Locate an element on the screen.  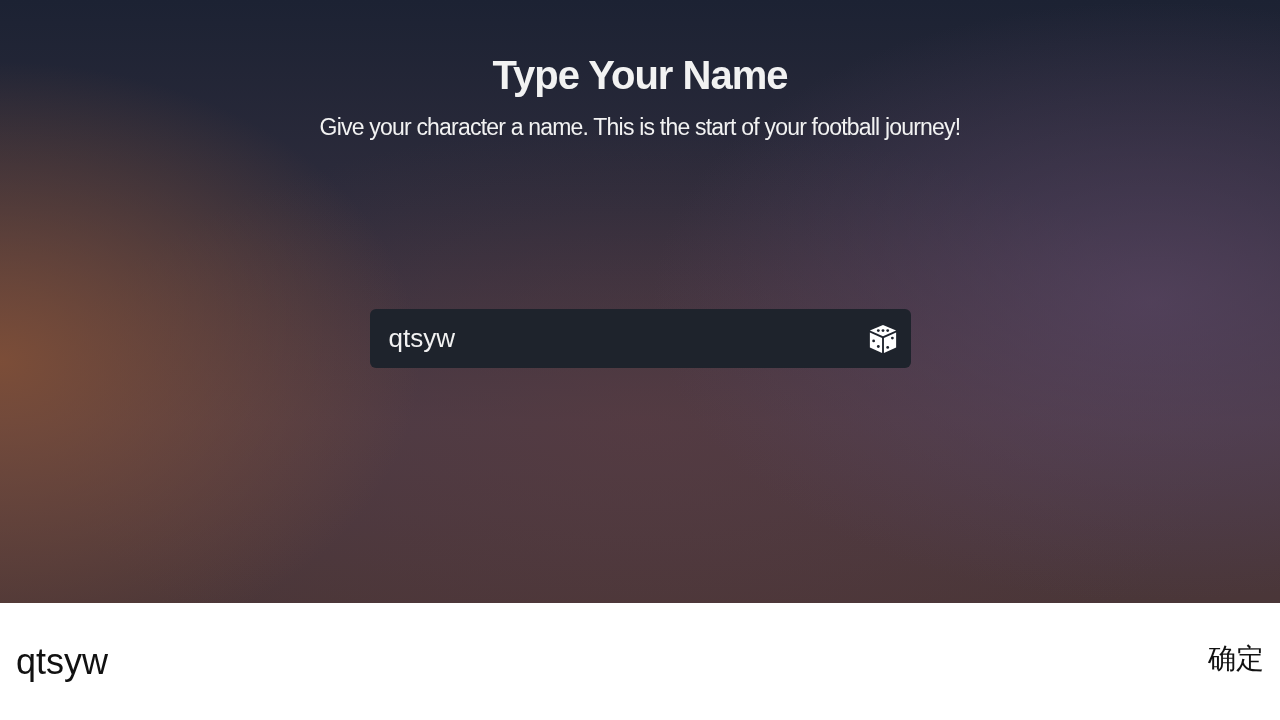
name-input-field: qtsyw is located at coordinates (640, 338).